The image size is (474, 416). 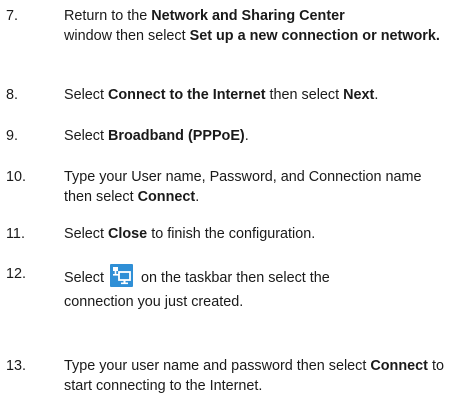 I want to click on bold-term: Network and Sharing Center, so click(x=248, y=16).